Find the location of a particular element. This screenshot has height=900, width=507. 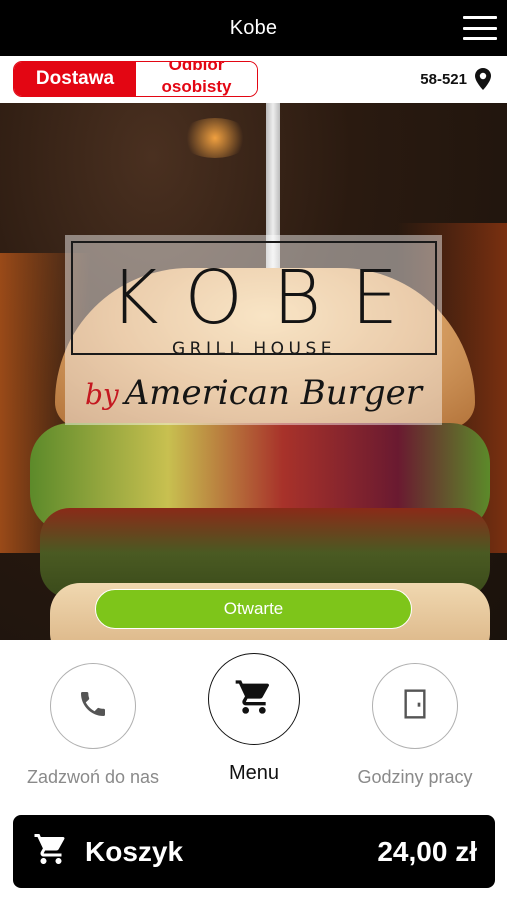

logo-script-prefix: by is located at coordinates (101, 394).